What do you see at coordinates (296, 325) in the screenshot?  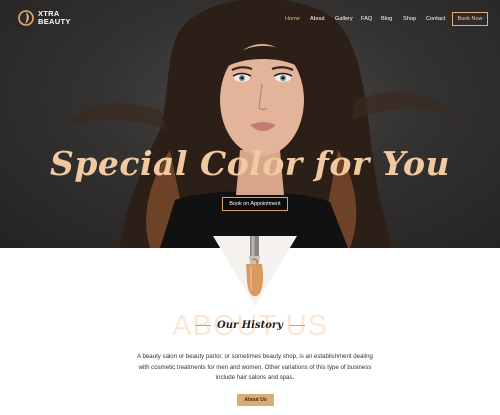 I see `heading-rule-right` at bounding box center [296, 325].